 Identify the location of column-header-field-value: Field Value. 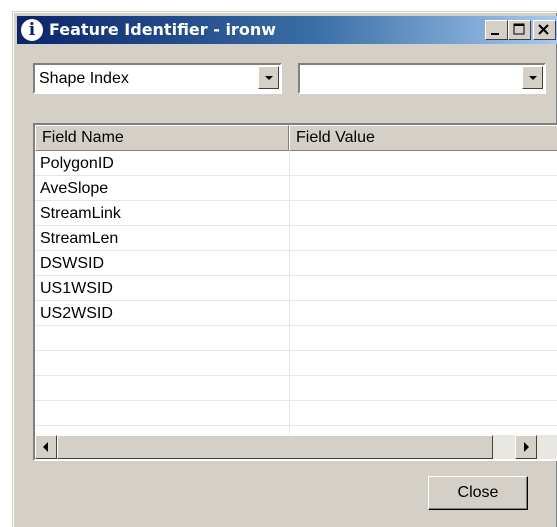
(423, 138).